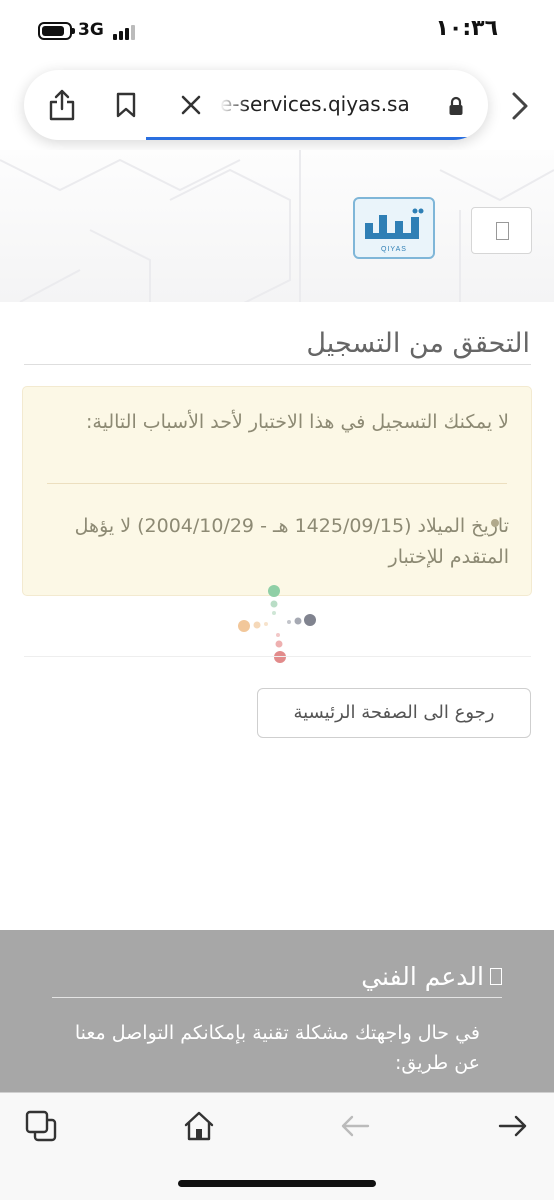  I want to click on url-text: e-services.qiyas.sa, so click(330, 105).